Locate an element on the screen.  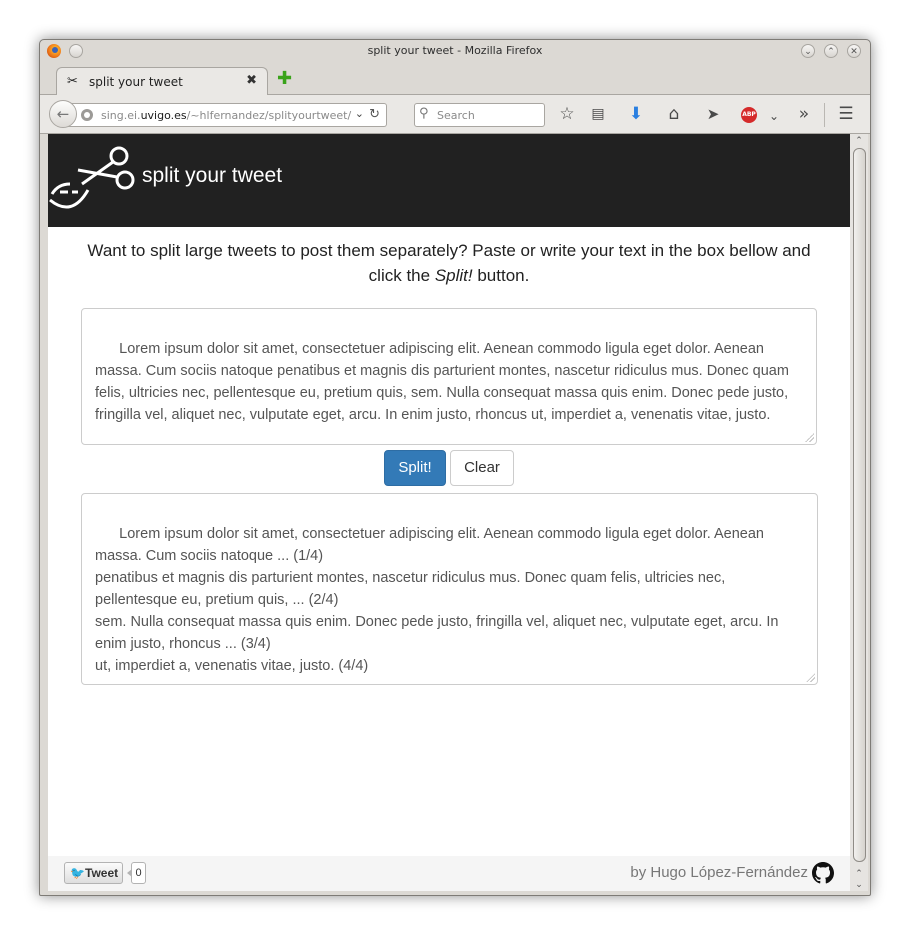
split-emphasis: Split! is located at coordinates (453, 275).